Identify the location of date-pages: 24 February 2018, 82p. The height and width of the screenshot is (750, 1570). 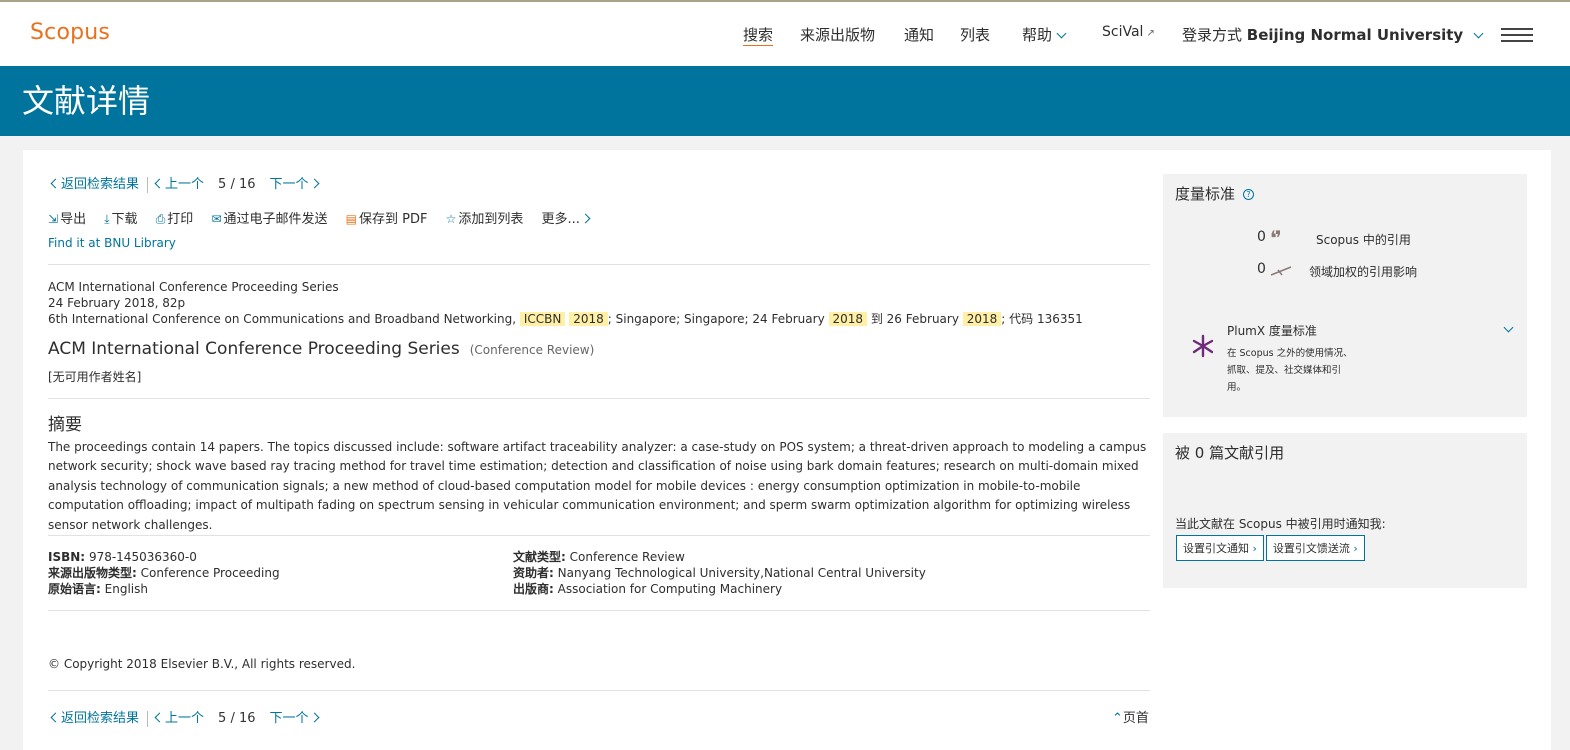
(117, 303).